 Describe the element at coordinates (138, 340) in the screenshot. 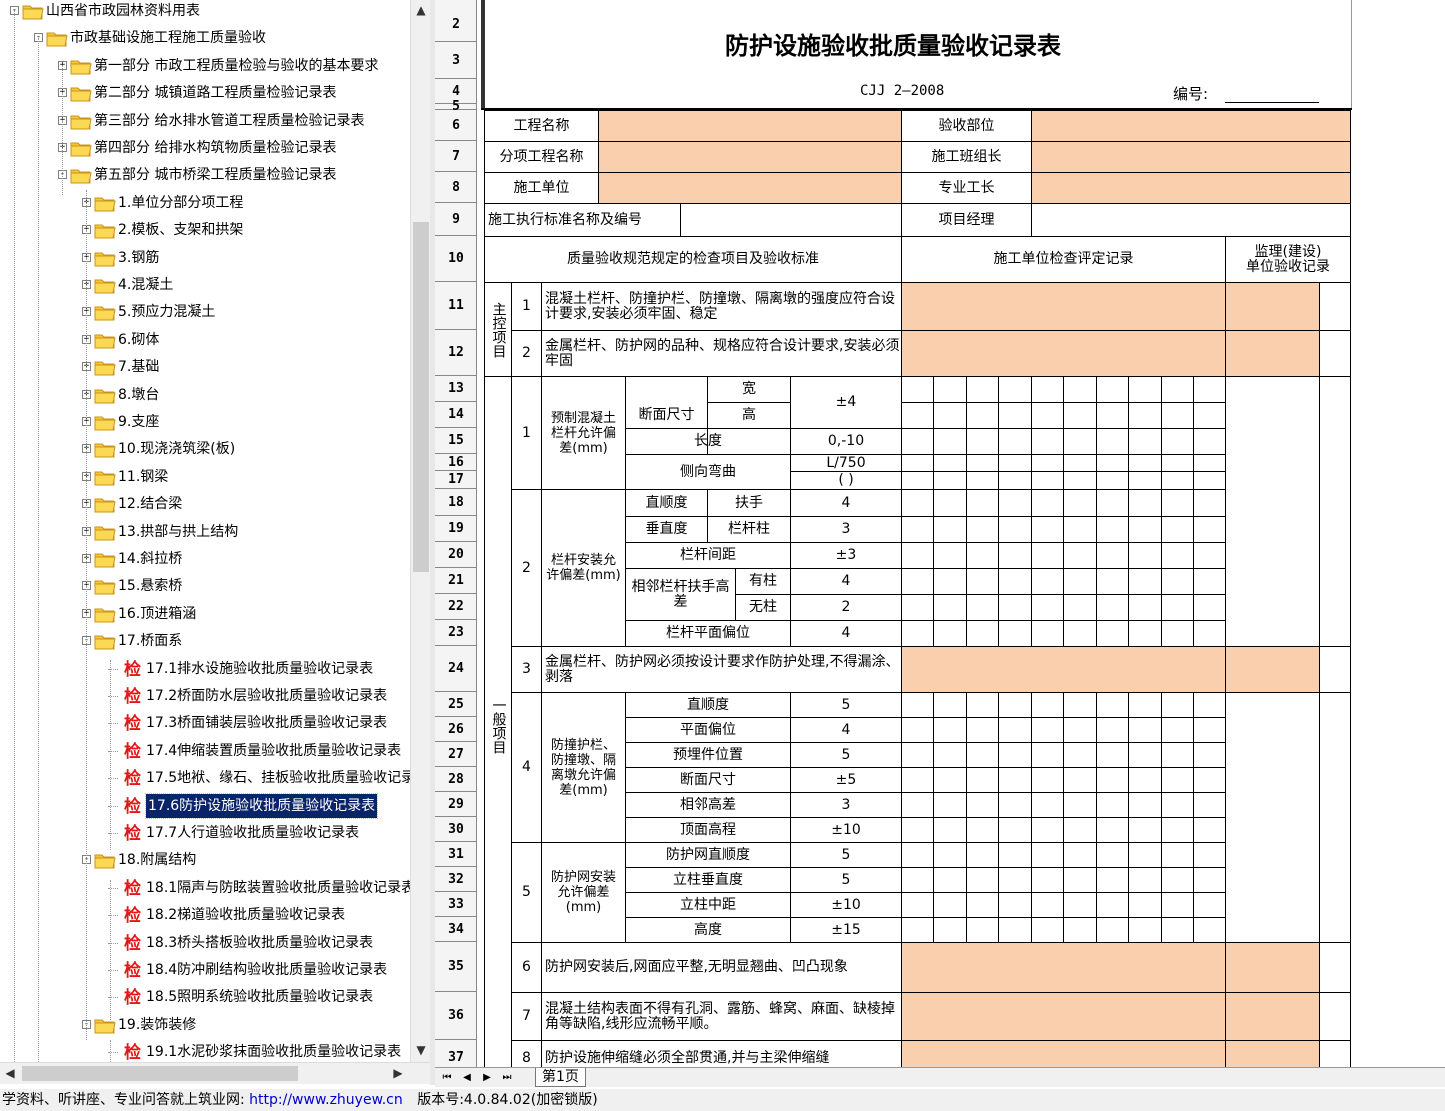

I see `tree-node-label: 6.砌体` at that location.